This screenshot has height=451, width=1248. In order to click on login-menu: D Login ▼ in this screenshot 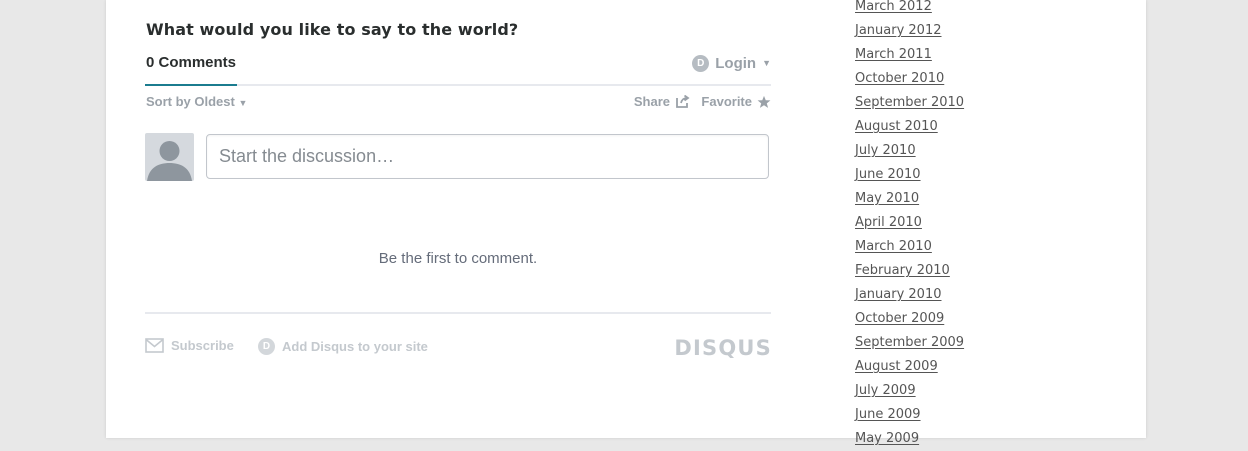, I will do `click(731, 63)`.